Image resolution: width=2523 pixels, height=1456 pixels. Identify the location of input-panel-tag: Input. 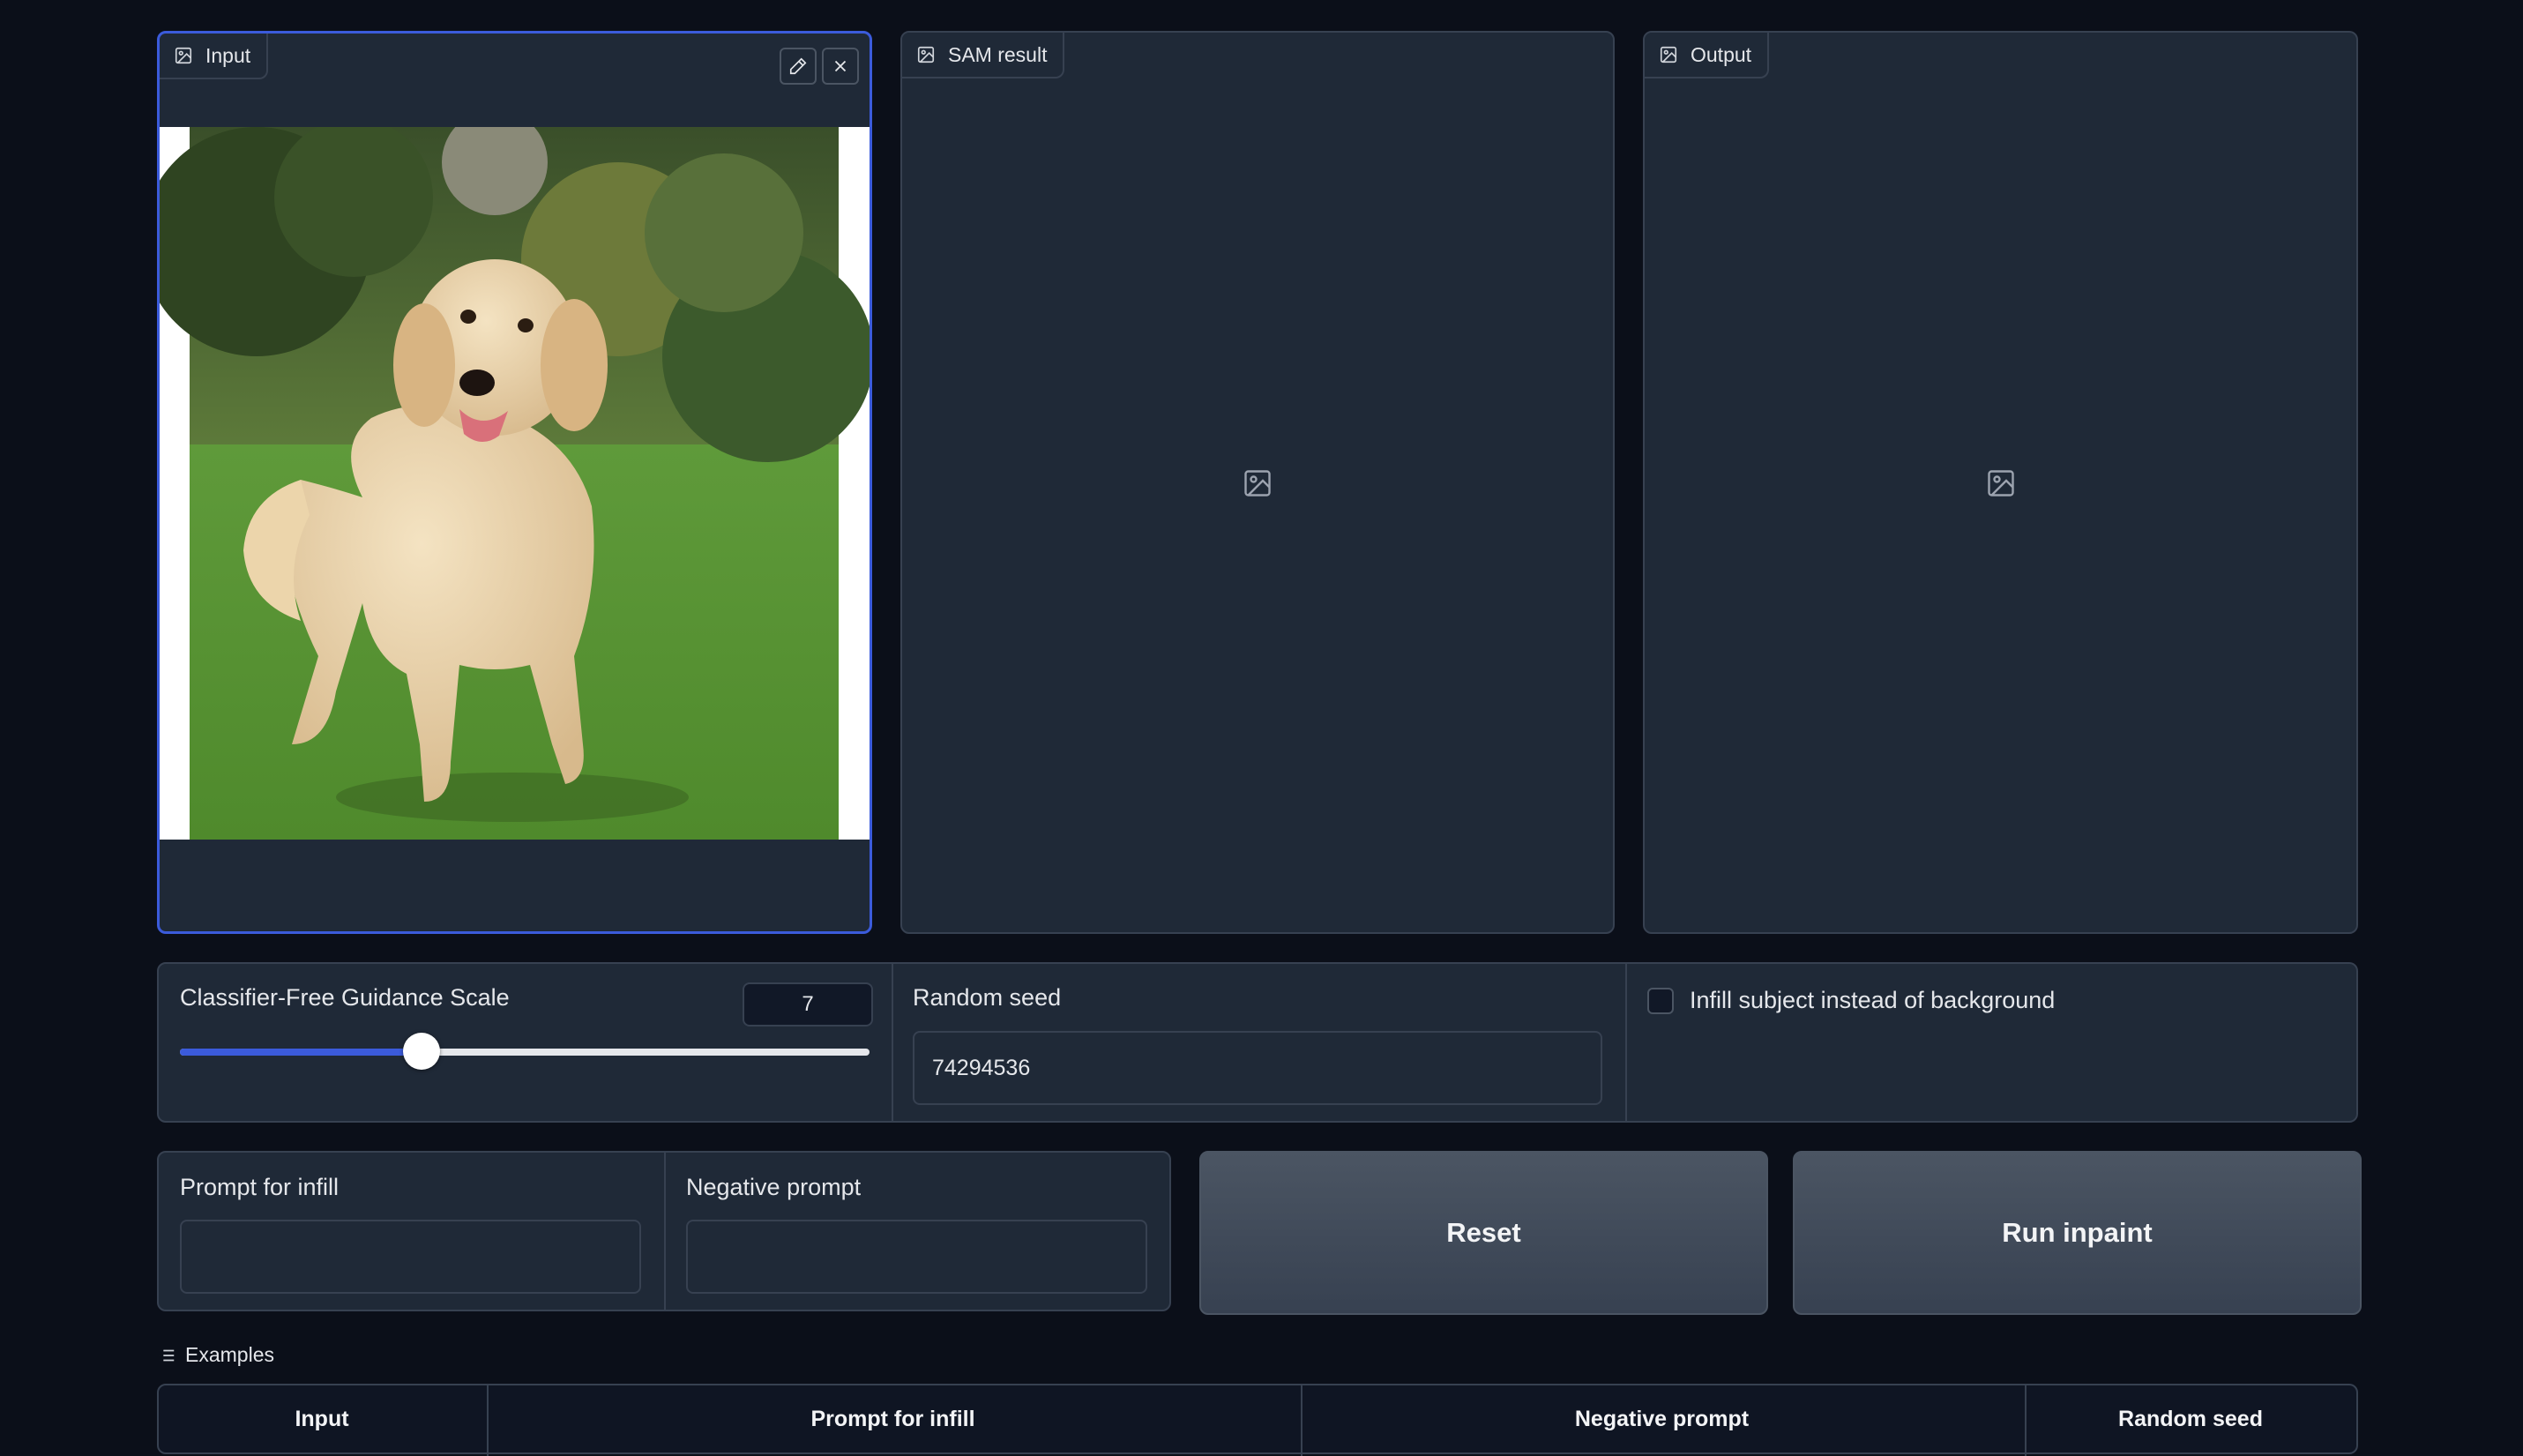
(214, 56).